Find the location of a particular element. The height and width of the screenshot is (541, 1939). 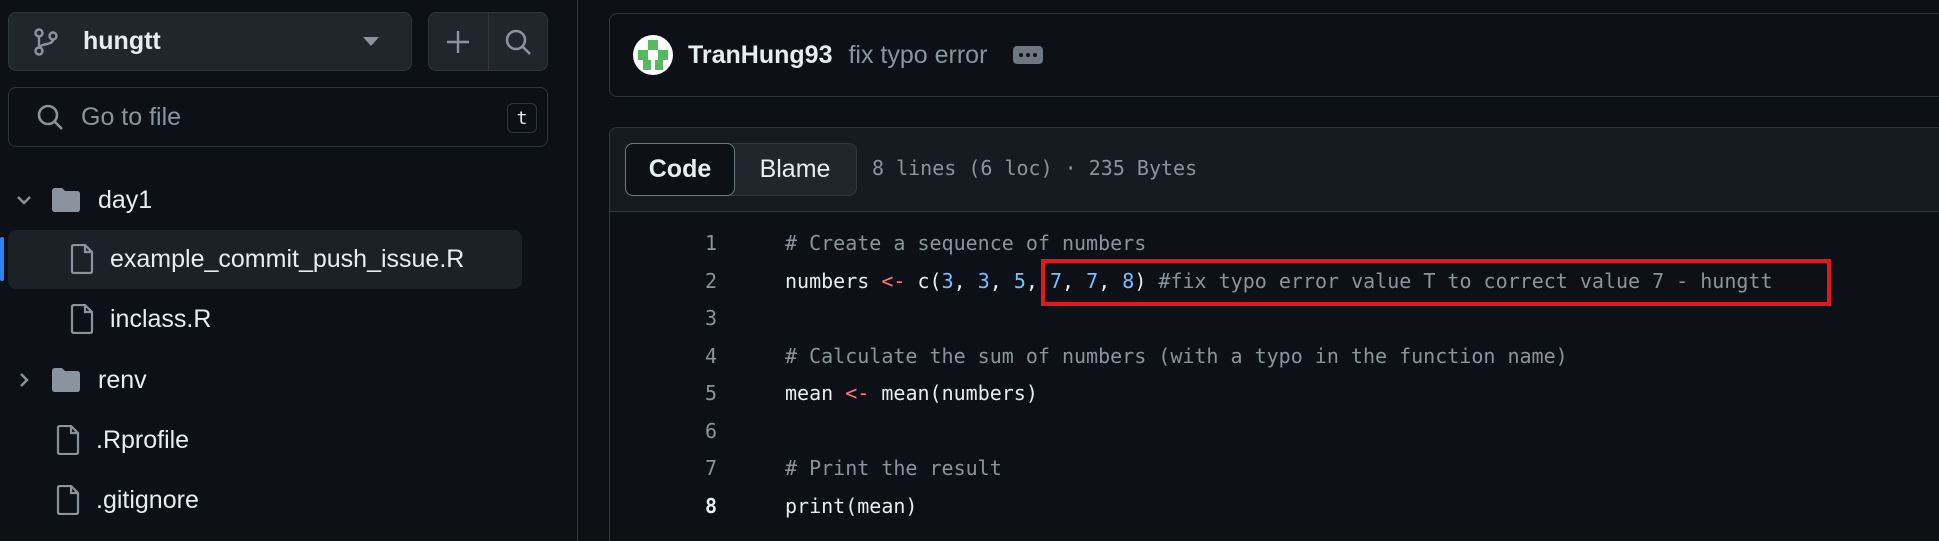

code-line: 6 is located at coordinates (1274, 431).